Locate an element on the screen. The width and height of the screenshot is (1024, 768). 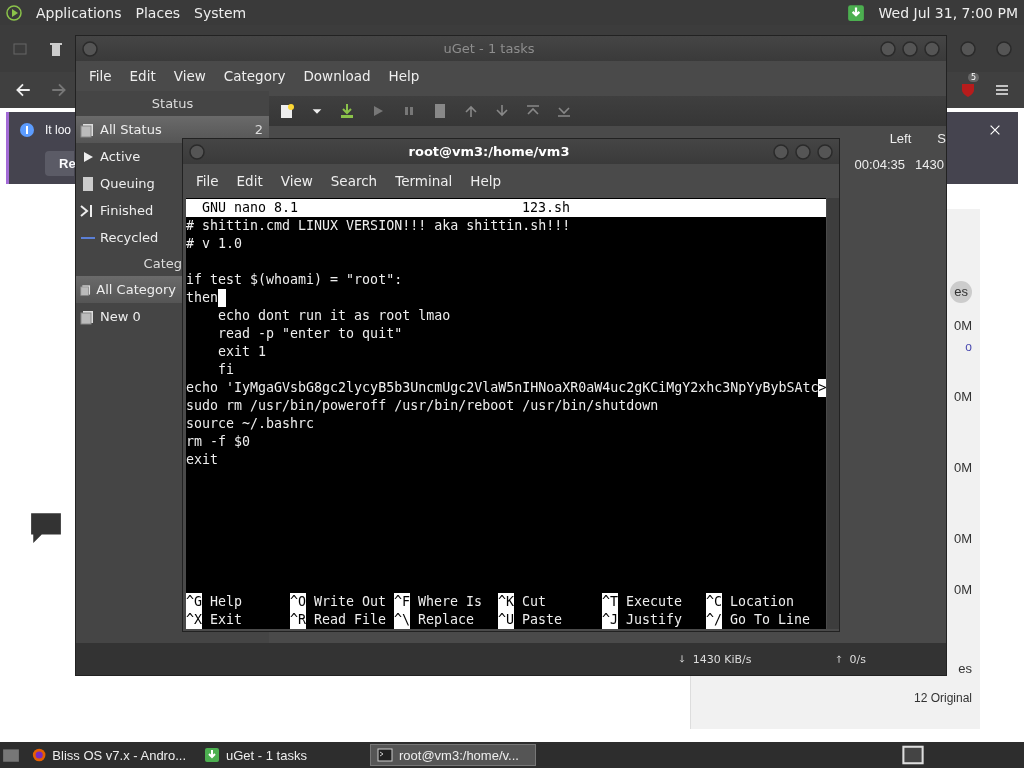
notification-badge: 5 is located at coordinates (974, 77).